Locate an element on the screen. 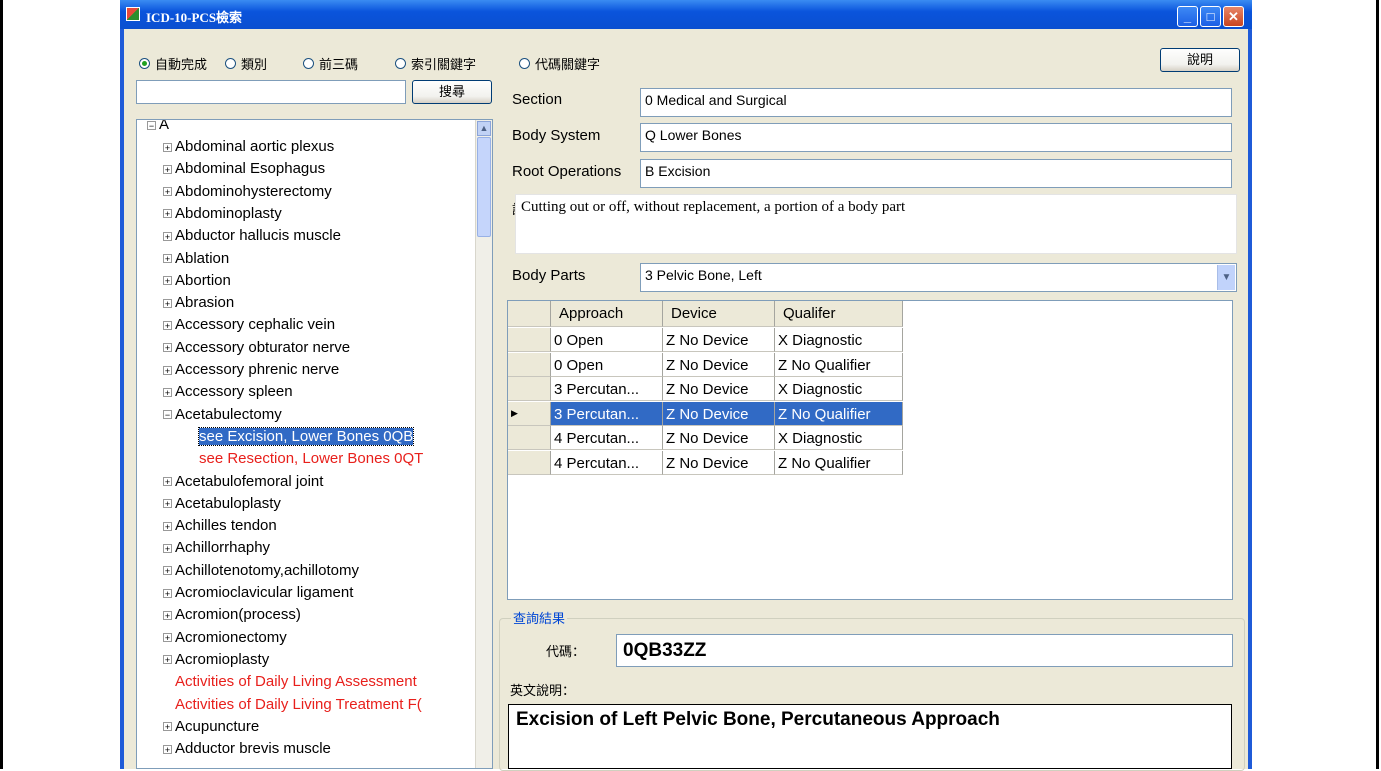 This screenshot has height=771, width=1381. tree-root: − A is located at coordinates (158, 129).